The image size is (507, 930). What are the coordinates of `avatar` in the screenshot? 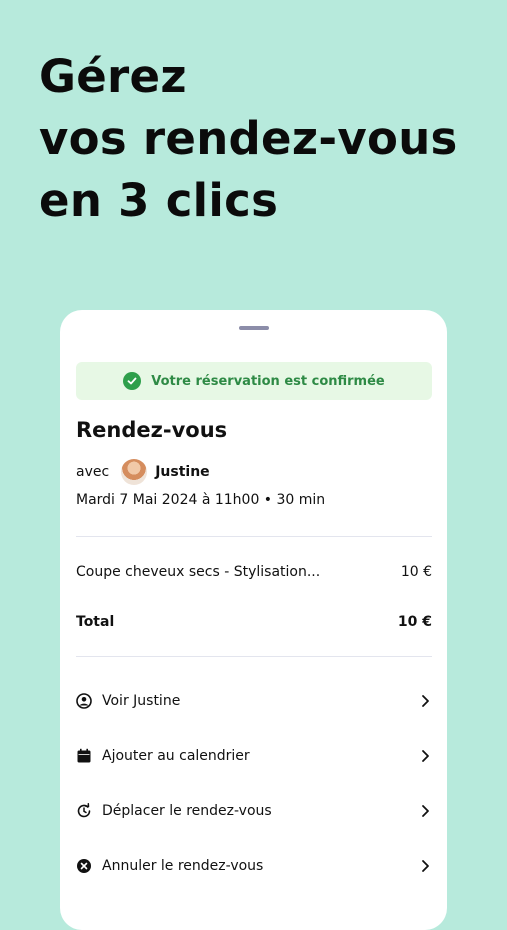 It's located at (134, 472).